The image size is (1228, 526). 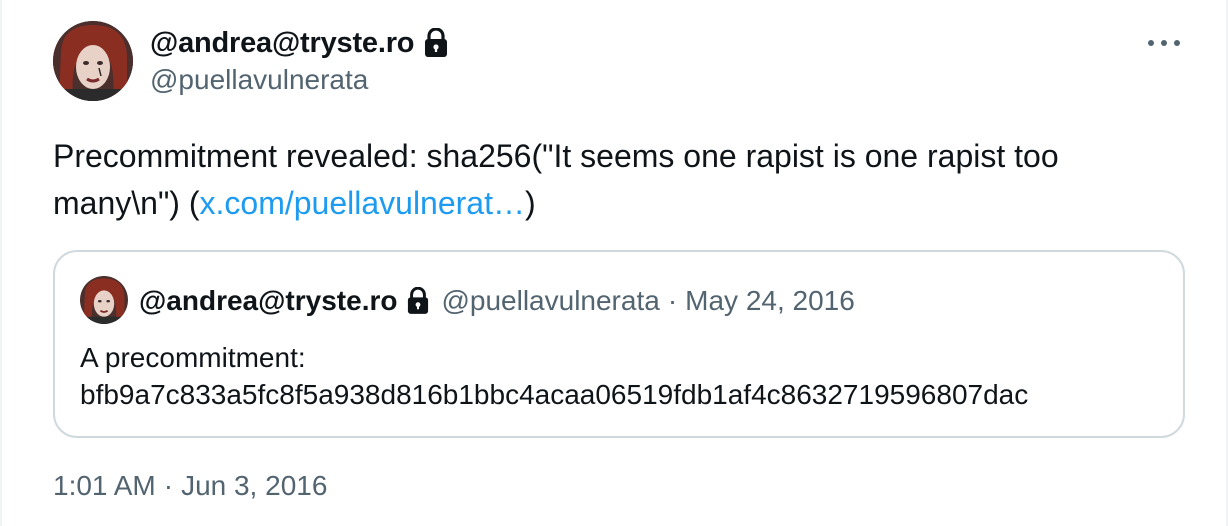 I want to click on quoted-lock-icon, so click(x=418, y=300).